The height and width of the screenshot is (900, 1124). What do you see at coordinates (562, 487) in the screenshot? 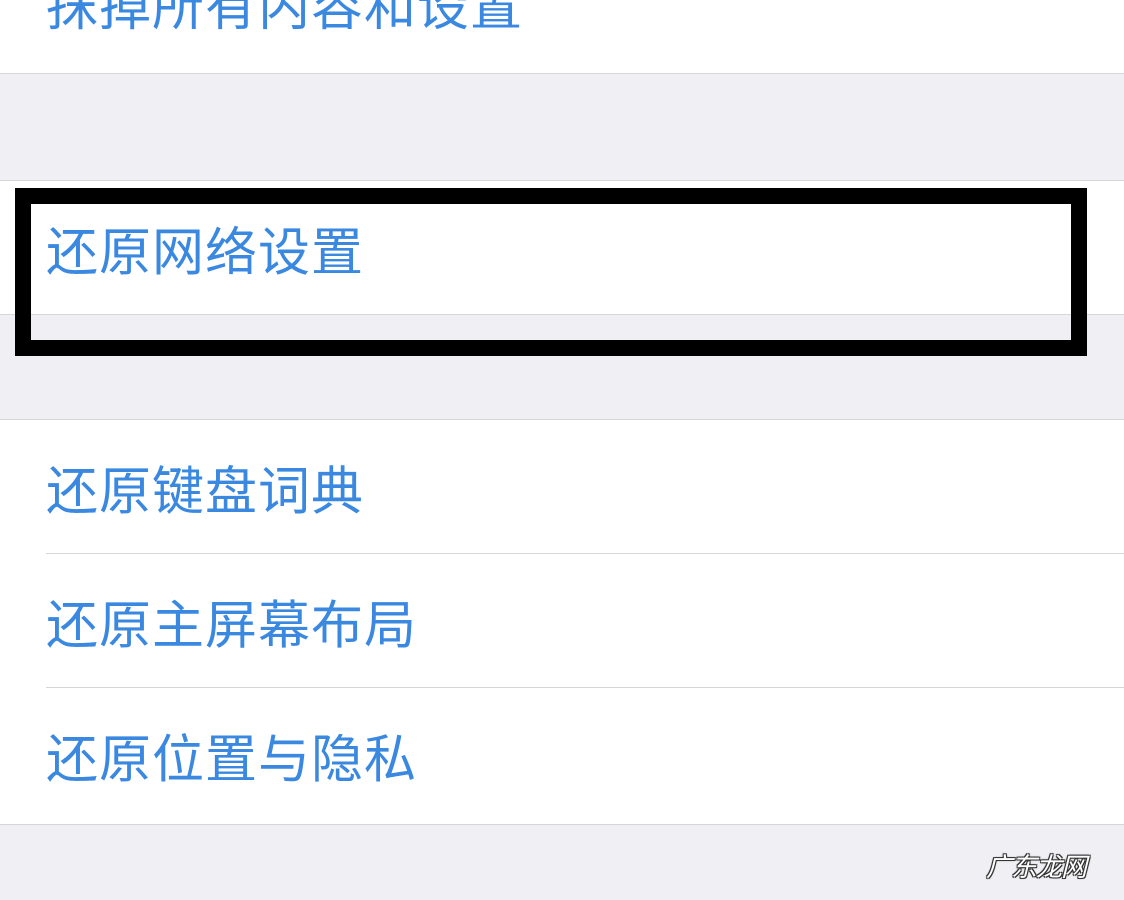
I see `reset-keyboard-dictionary-cell: 还原键盘词典` at bounding box center [562, 487].